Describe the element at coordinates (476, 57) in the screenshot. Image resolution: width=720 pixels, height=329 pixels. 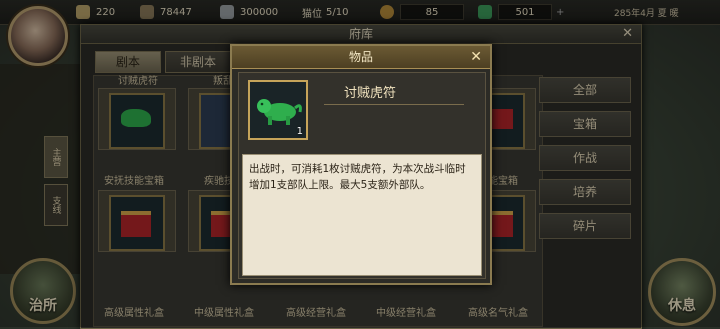
I see `popup-close-icon: ✕` at that location.